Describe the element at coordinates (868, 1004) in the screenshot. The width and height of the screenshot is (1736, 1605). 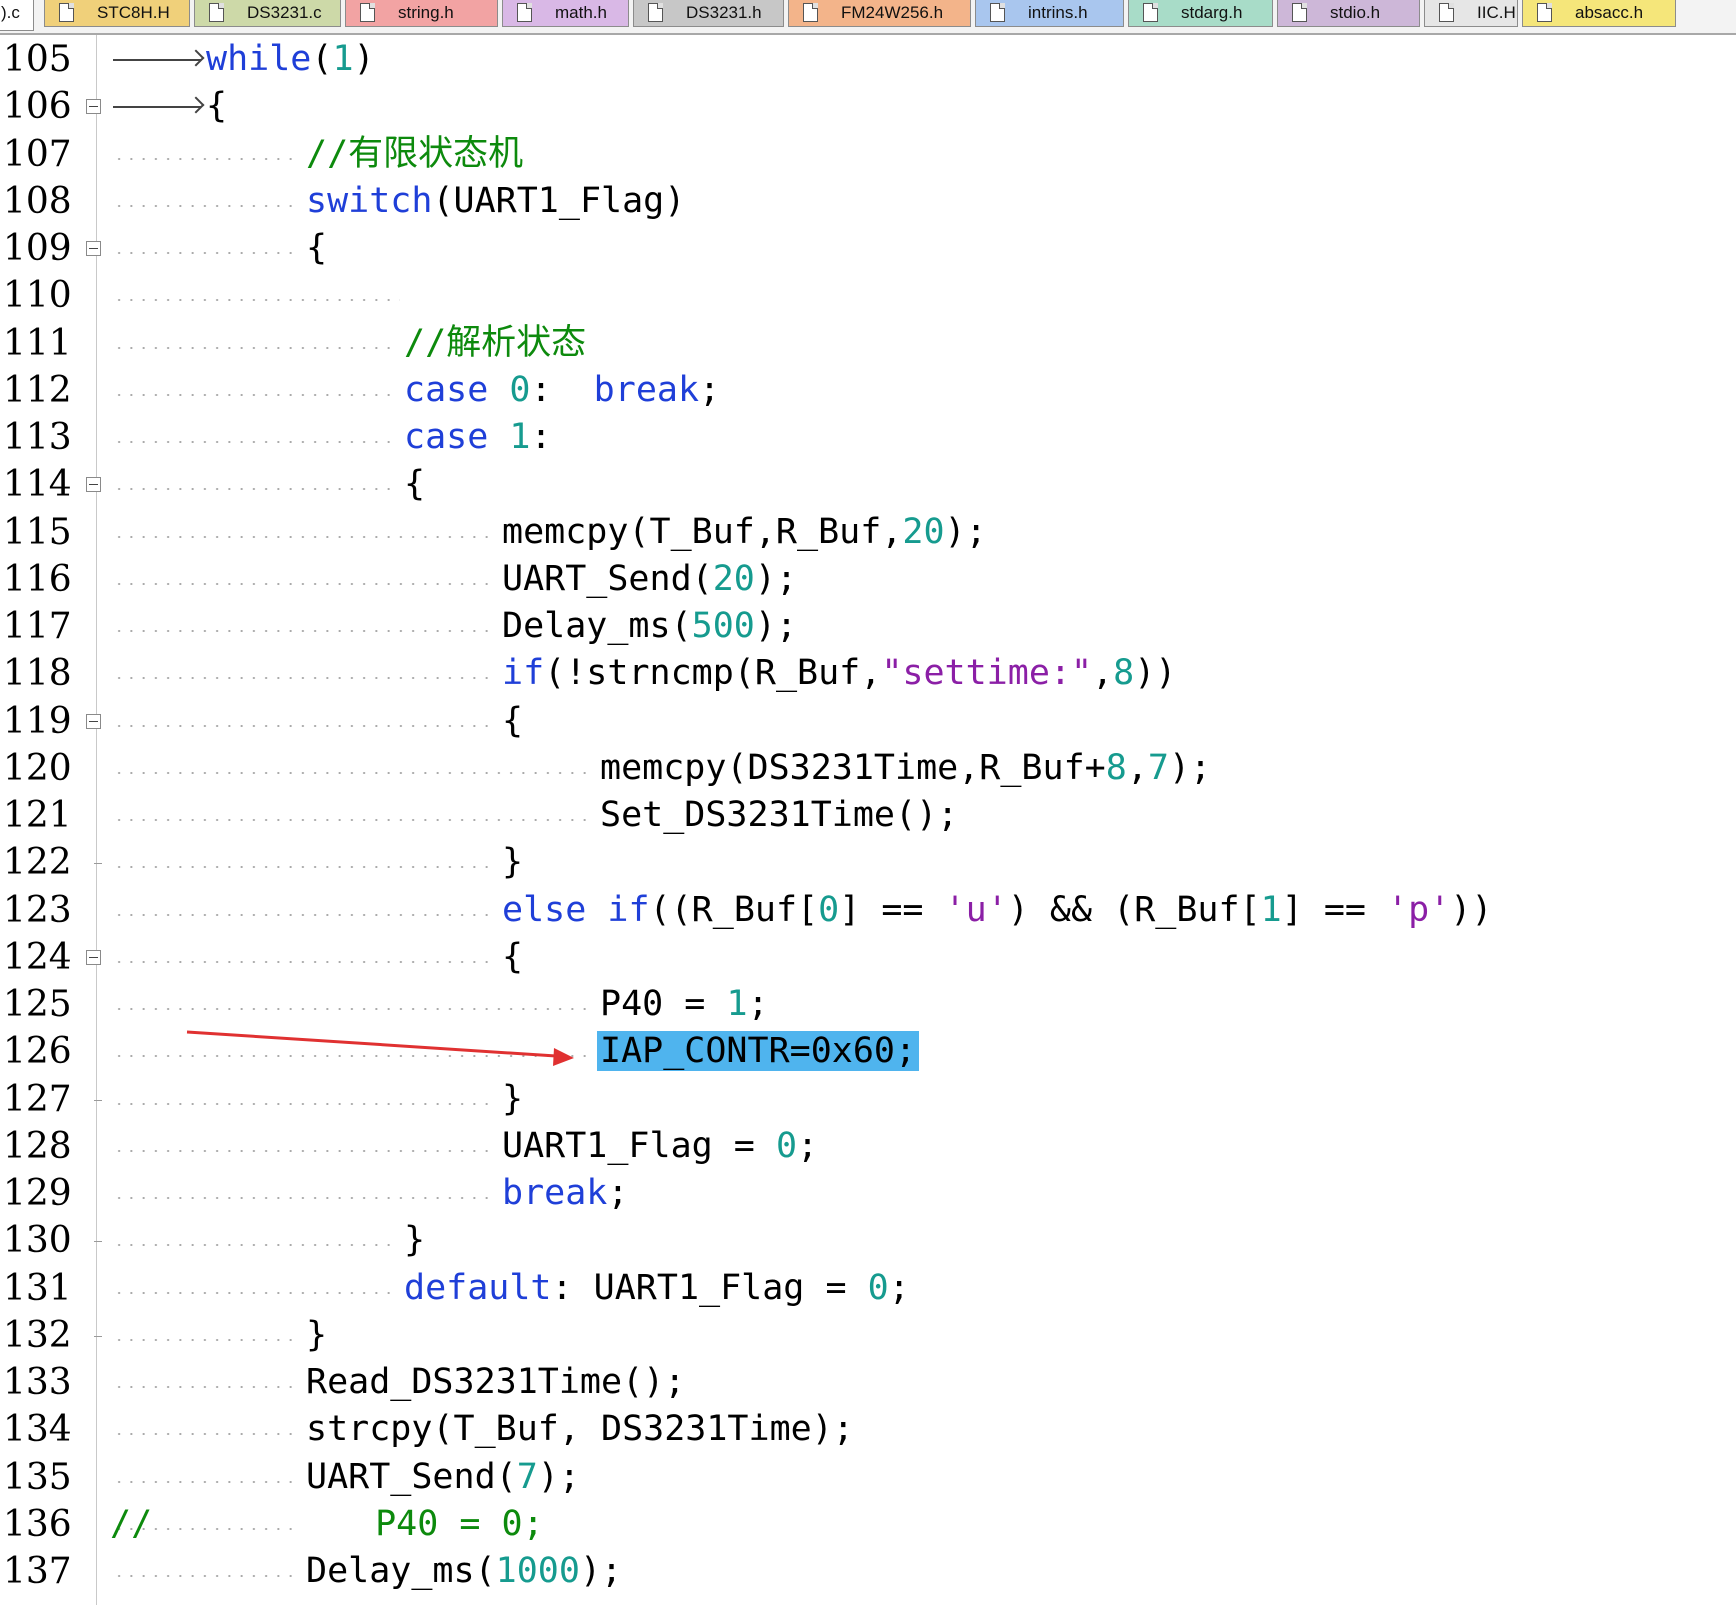
I see `code-line: P40 = 1;` at that location.